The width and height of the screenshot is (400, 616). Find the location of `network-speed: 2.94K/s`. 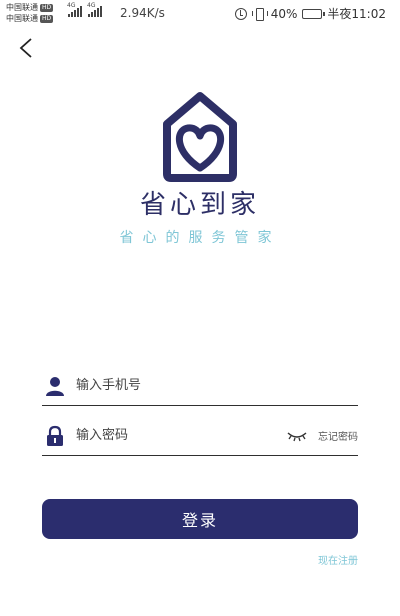

network-speed: 2.94K/s is located at coordinates (142, 13).